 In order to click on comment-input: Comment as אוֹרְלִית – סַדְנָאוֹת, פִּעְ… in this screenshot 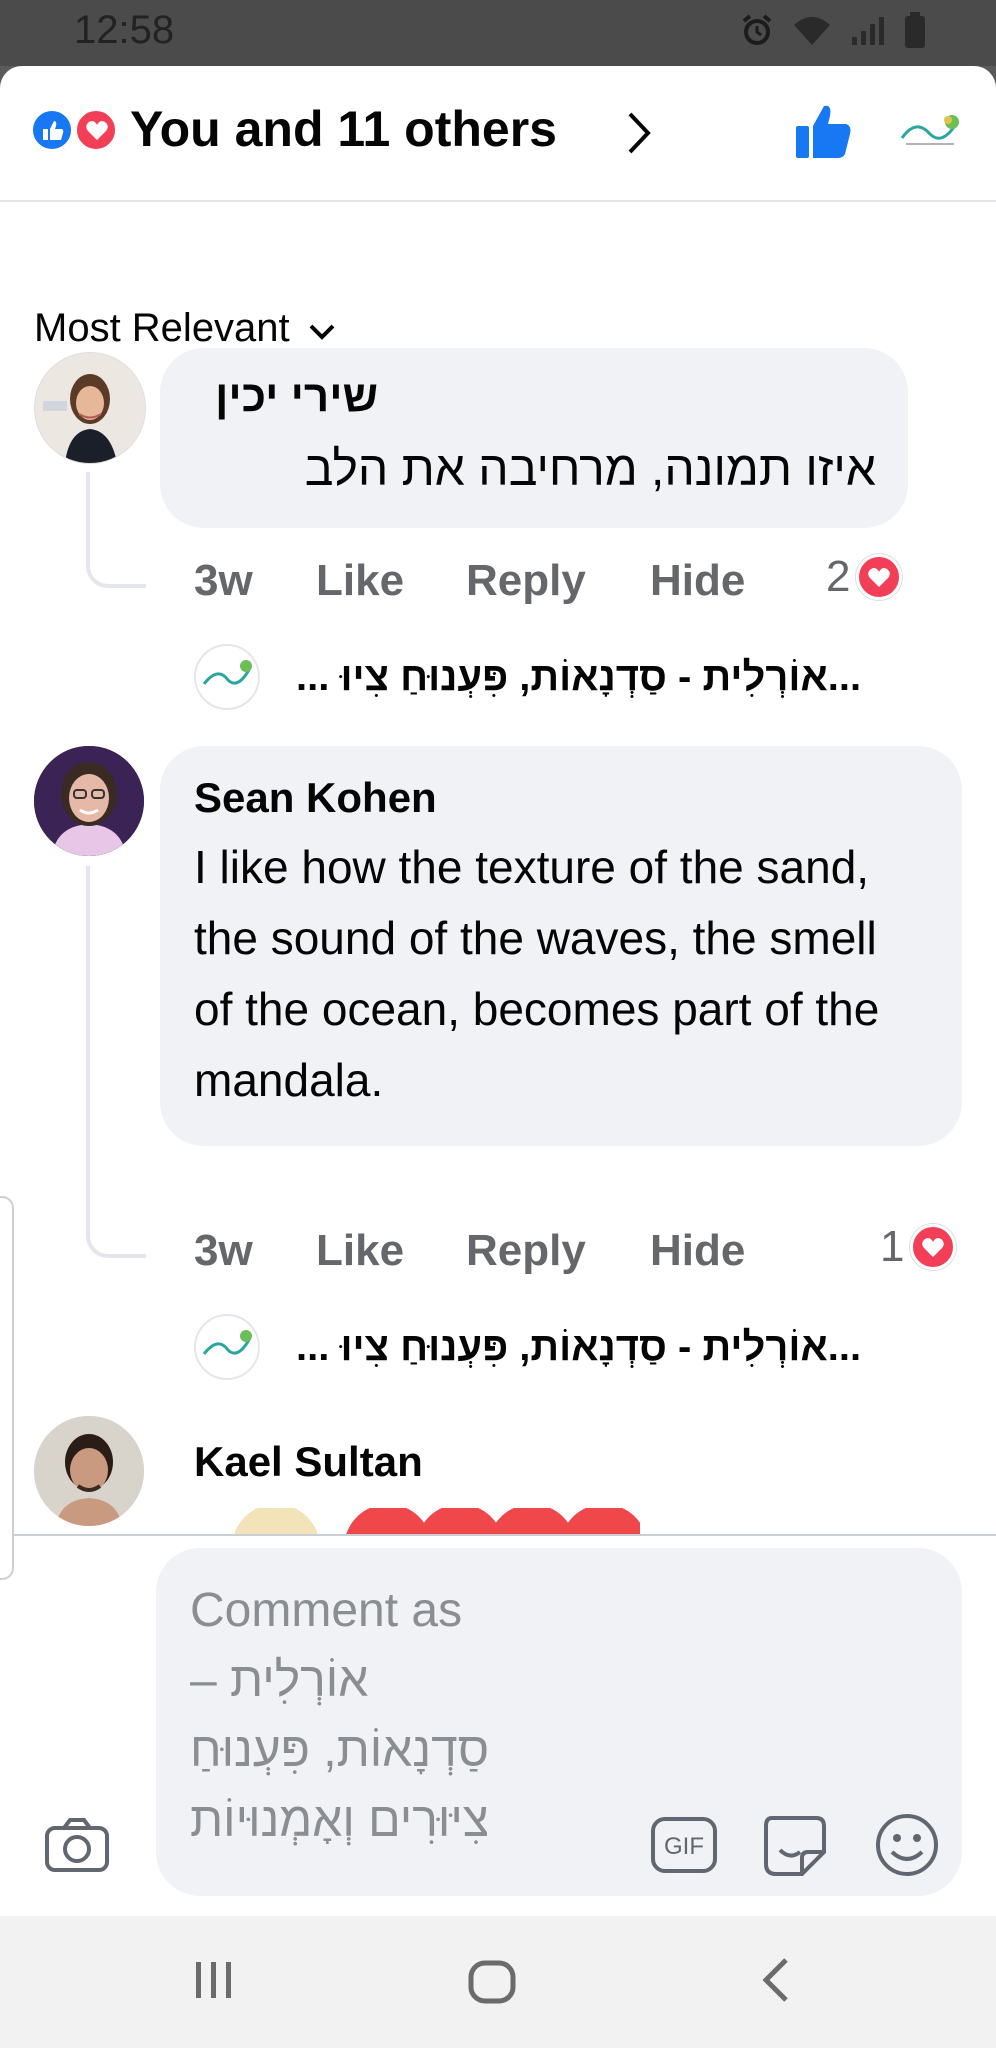, I will do `click(559, 1722)`.